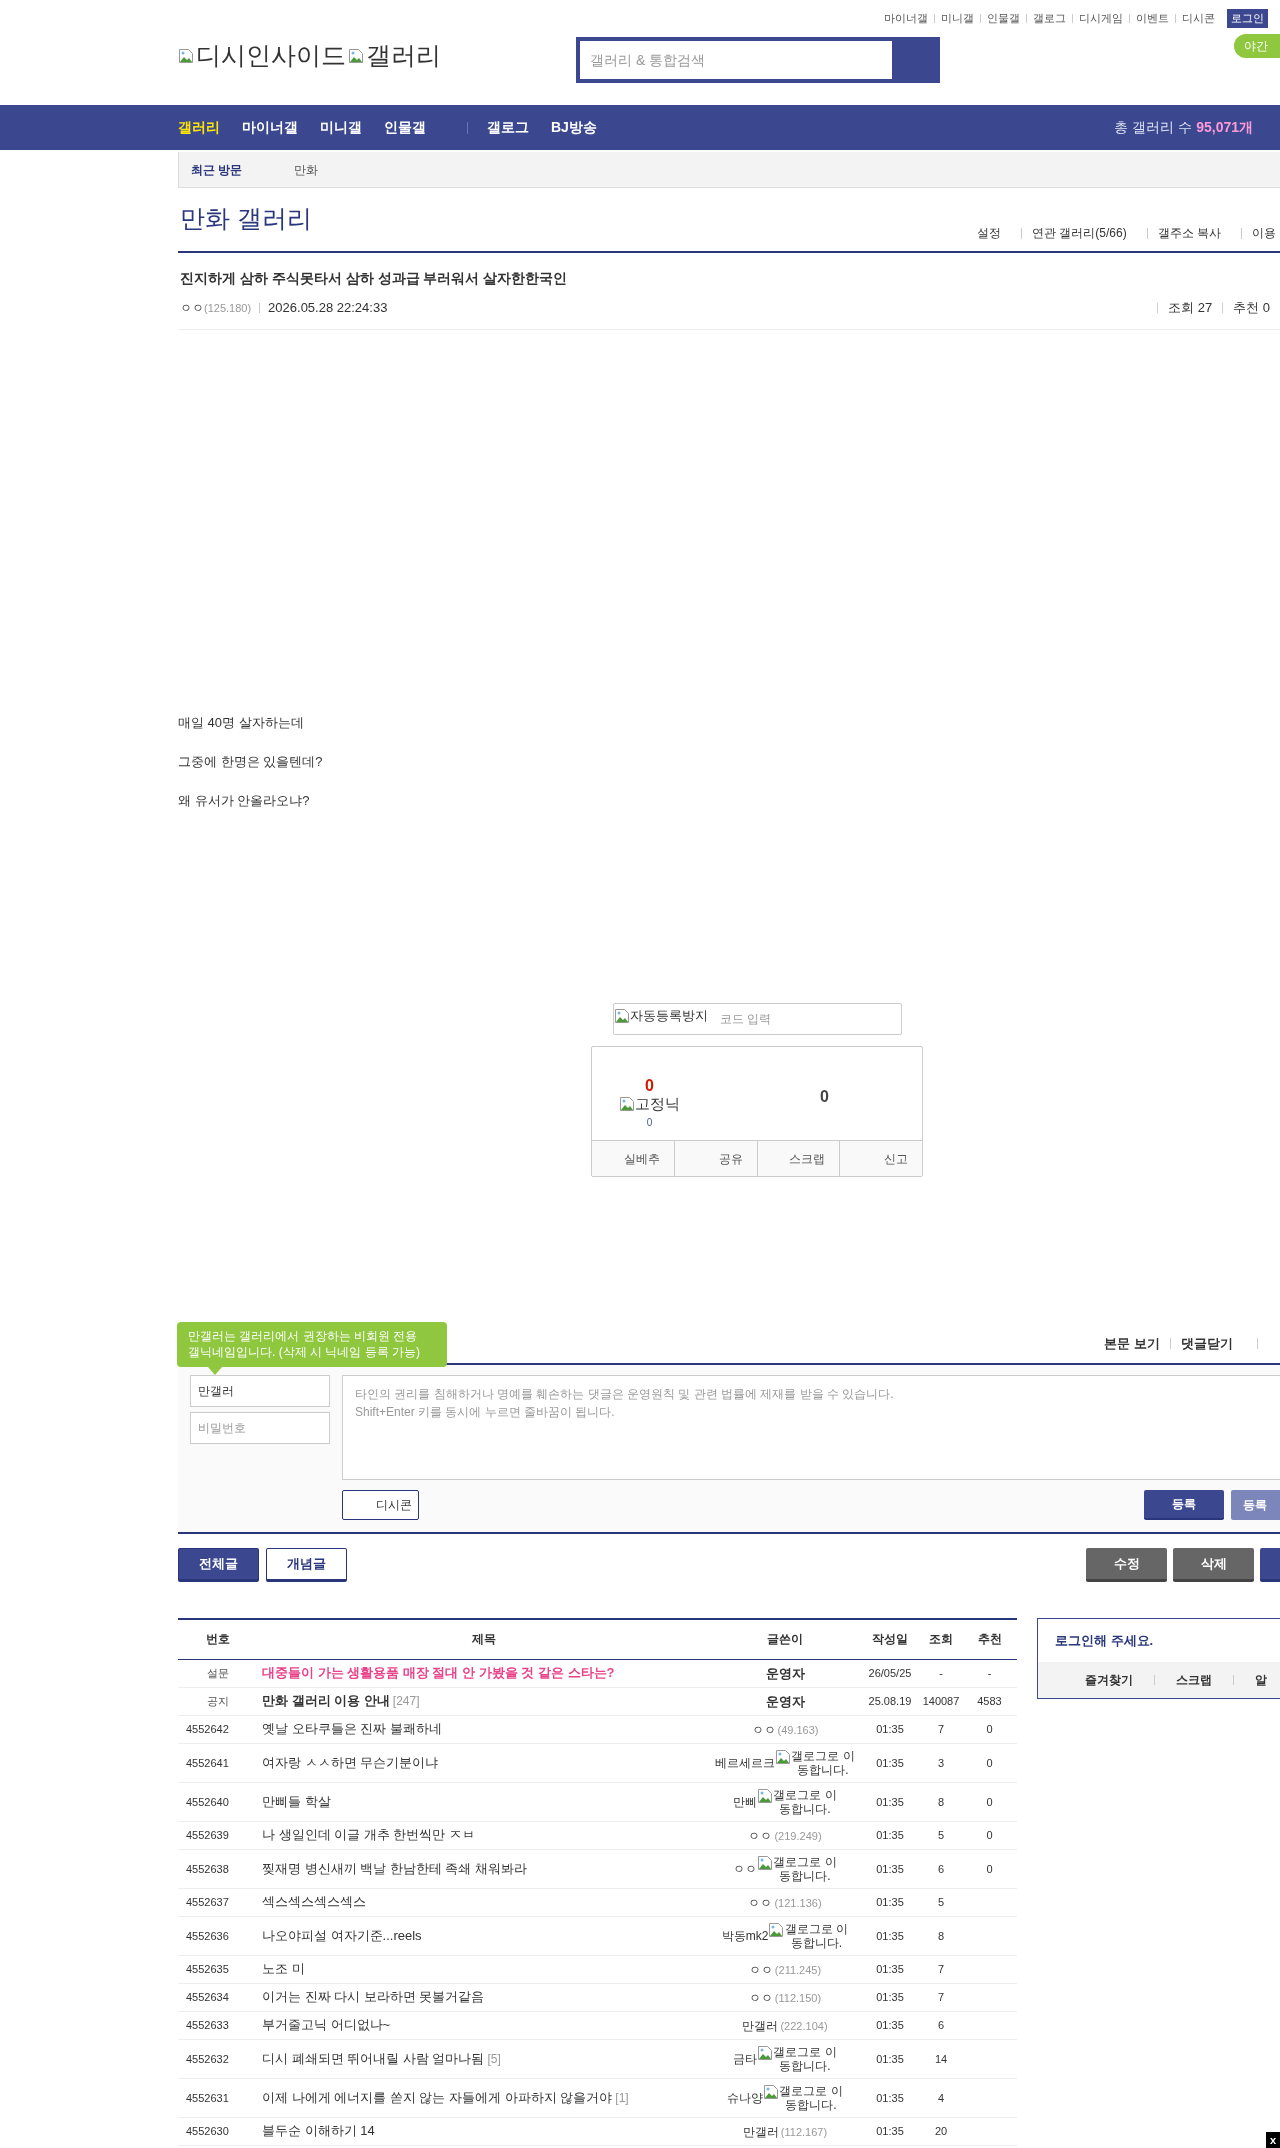 The height and width of the screenshot is (2148, 1280). Describe the element at coordinates (941, 1729) in the screenshot. I see `views-cell: 7` at that location.